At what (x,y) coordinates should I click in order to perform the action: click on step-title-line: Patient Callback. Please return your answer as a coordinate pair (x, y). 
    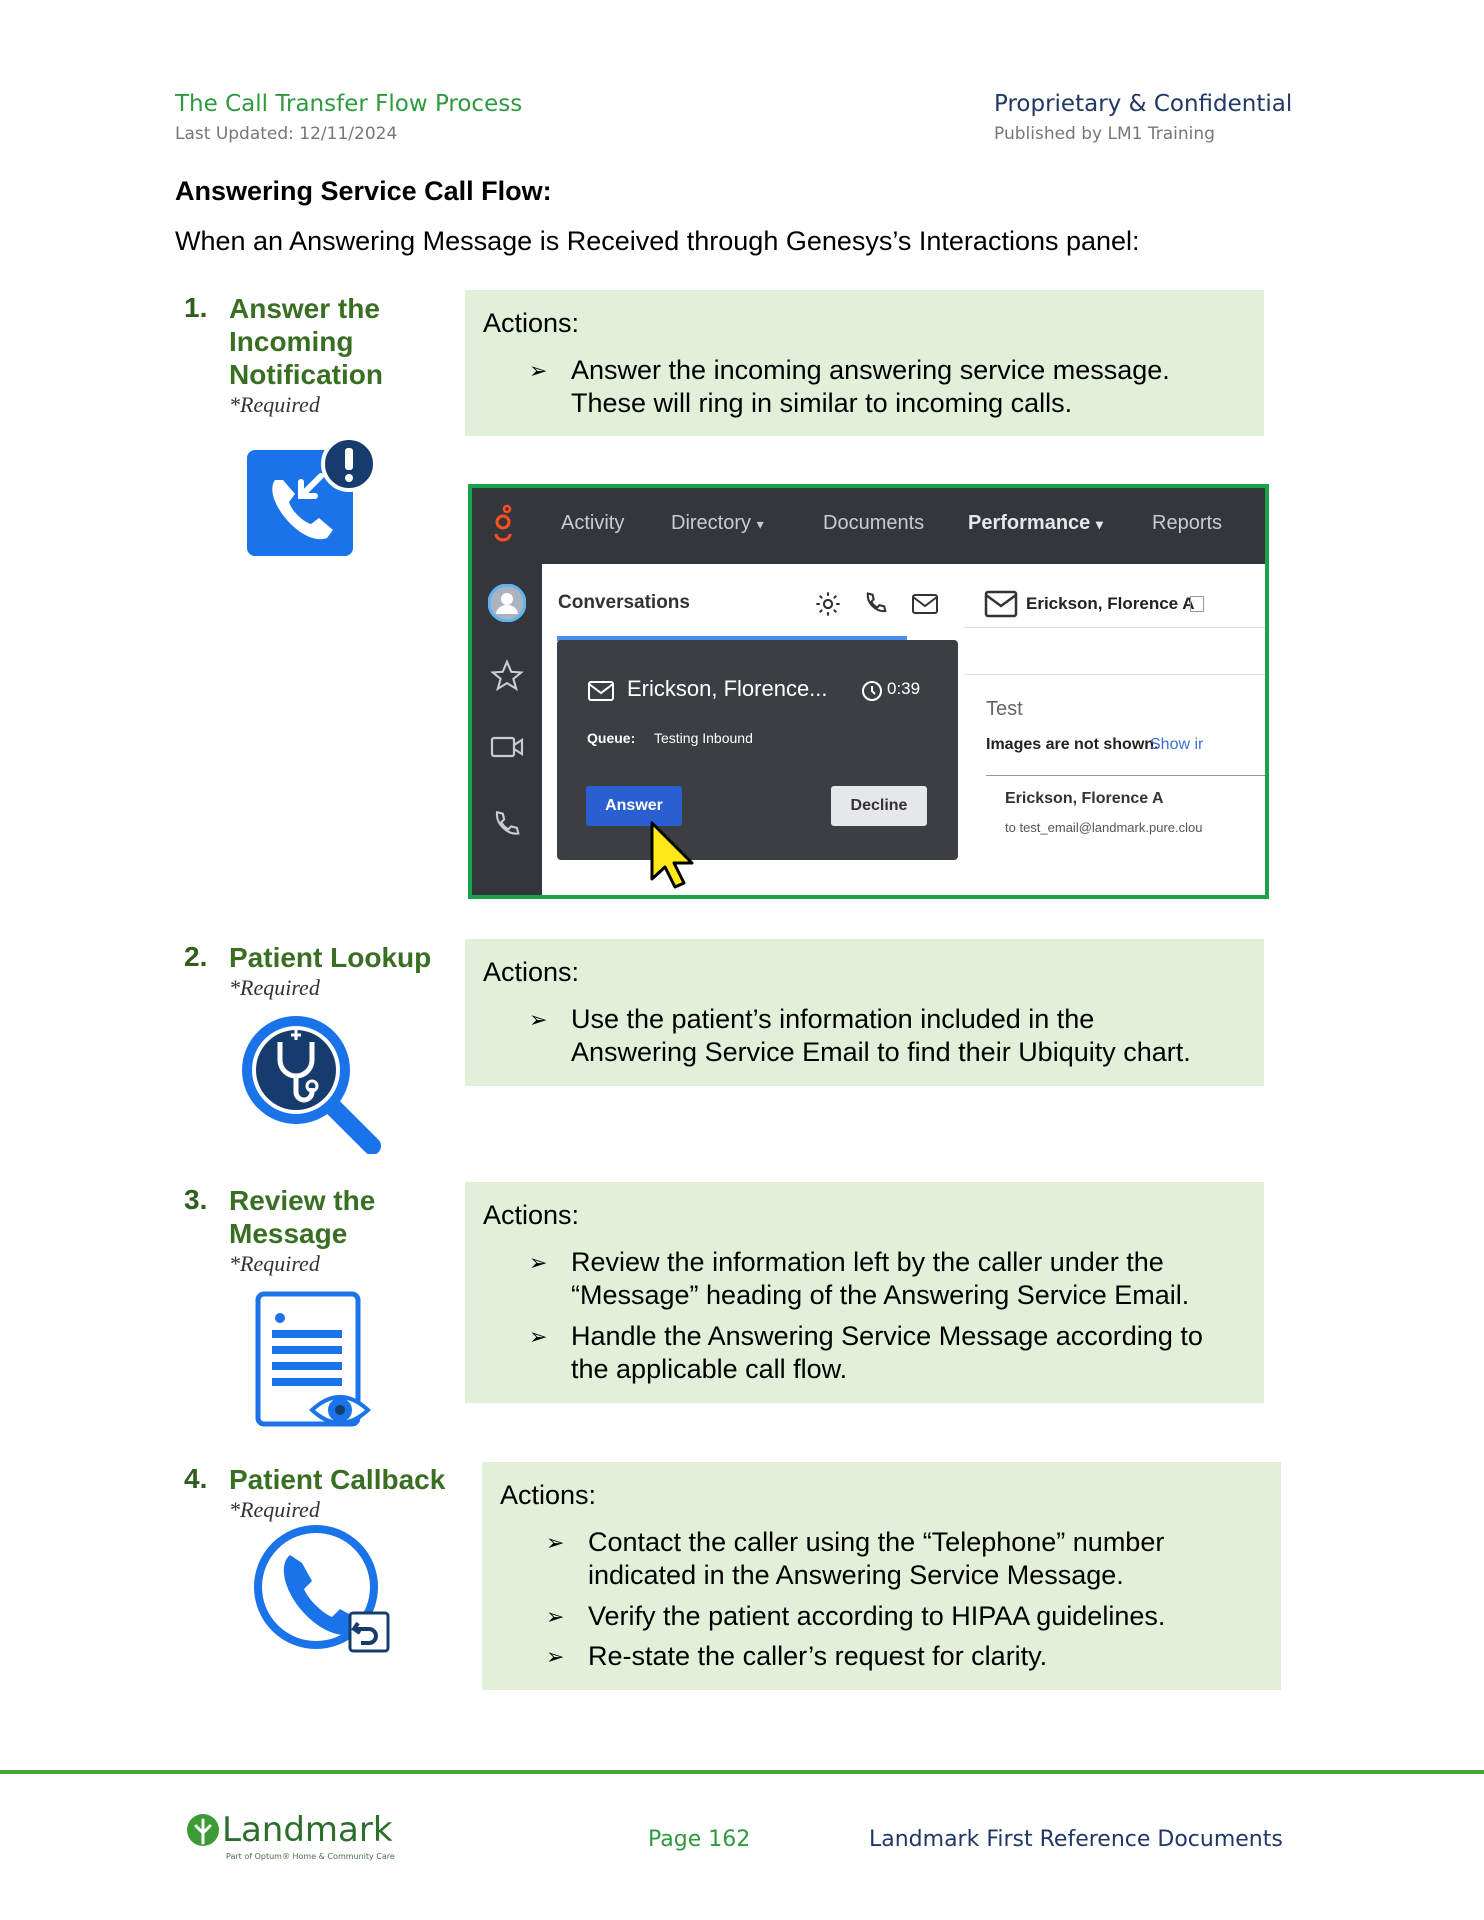
    Looking at the image, I should click on (337, 1479).